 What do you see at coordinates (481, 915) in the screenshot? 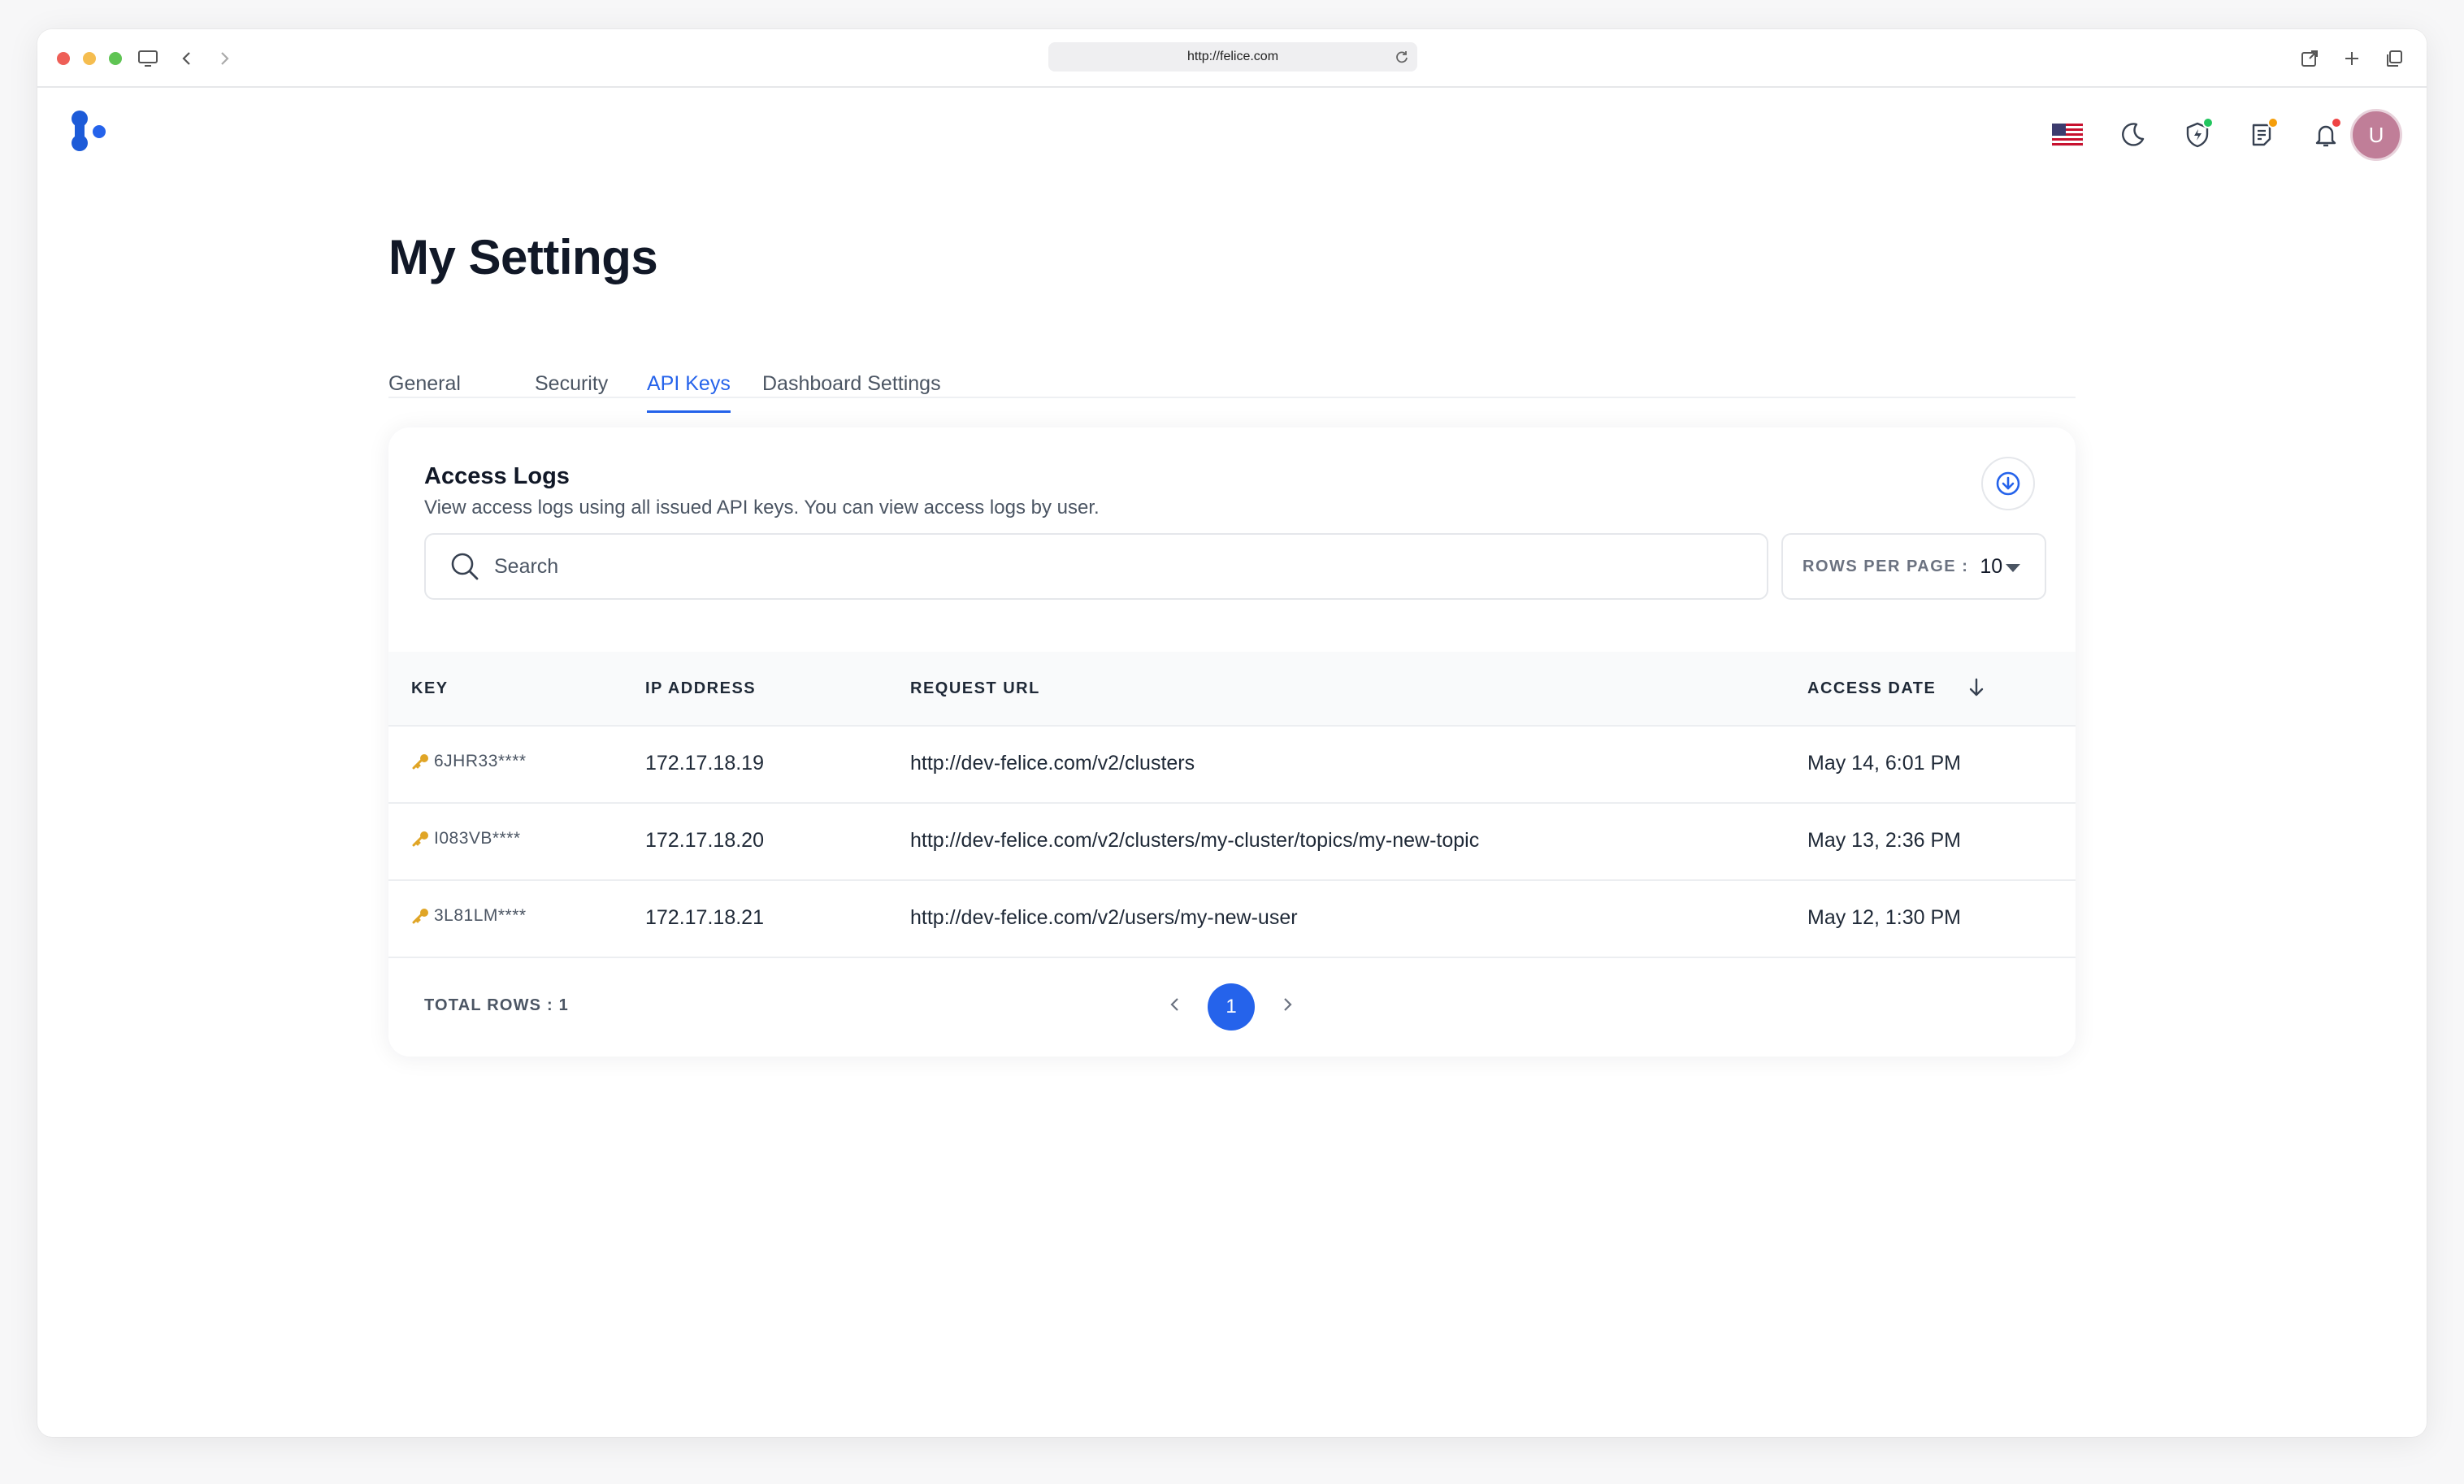
I see `key-value: 3L81LM****` at bounding box center [481, 915].